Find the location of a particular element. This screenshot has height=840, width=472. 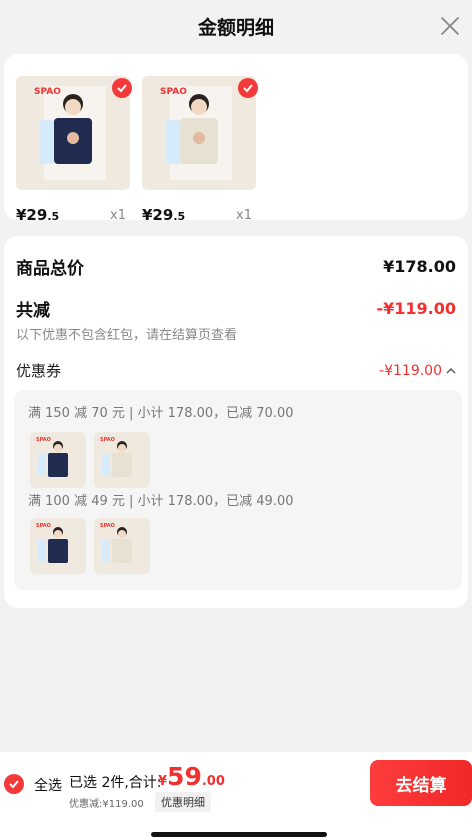

discount-amount-text: 优惠减:¥119.00 is located at coordinates (106, 804).